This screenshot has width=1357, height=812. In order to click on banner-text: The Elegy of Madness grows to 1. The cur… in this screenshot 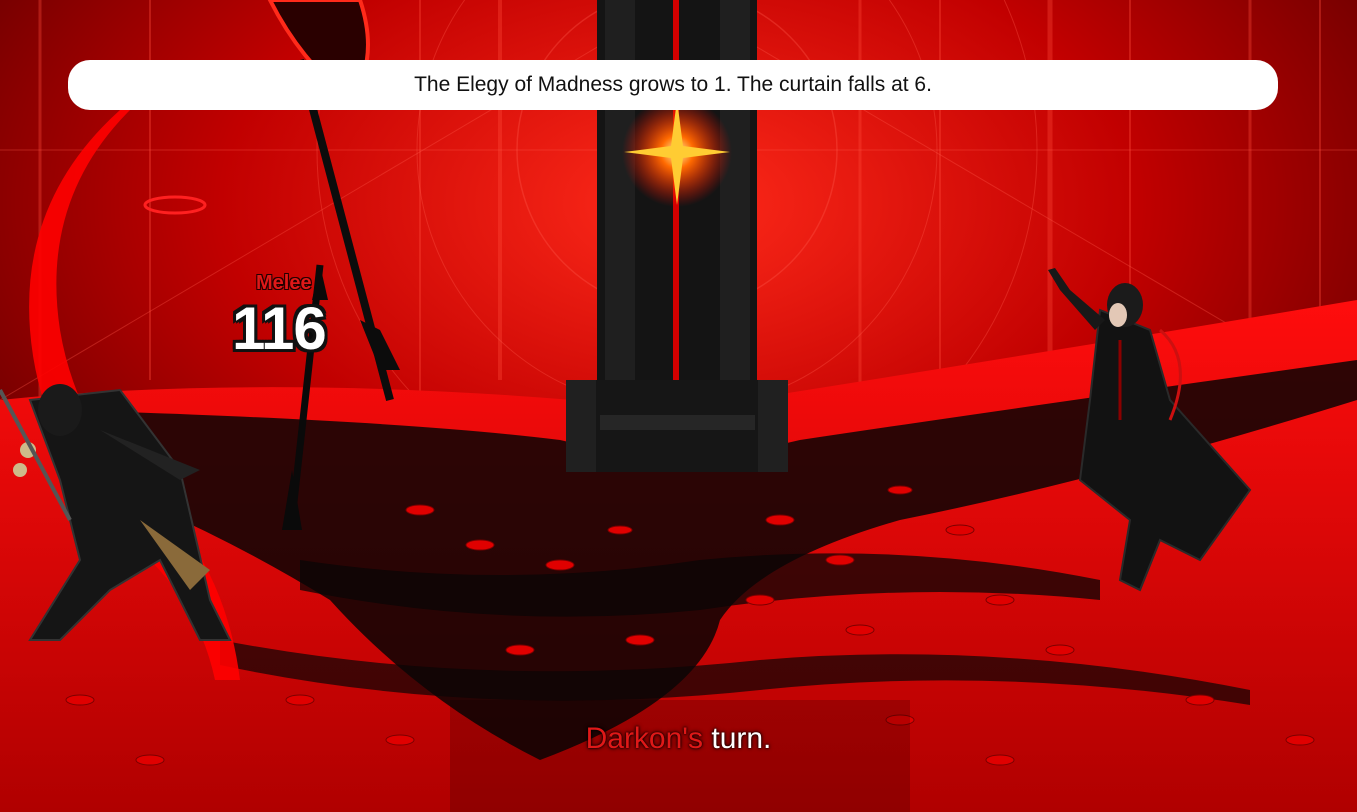, I will do `click(673, 84)`.